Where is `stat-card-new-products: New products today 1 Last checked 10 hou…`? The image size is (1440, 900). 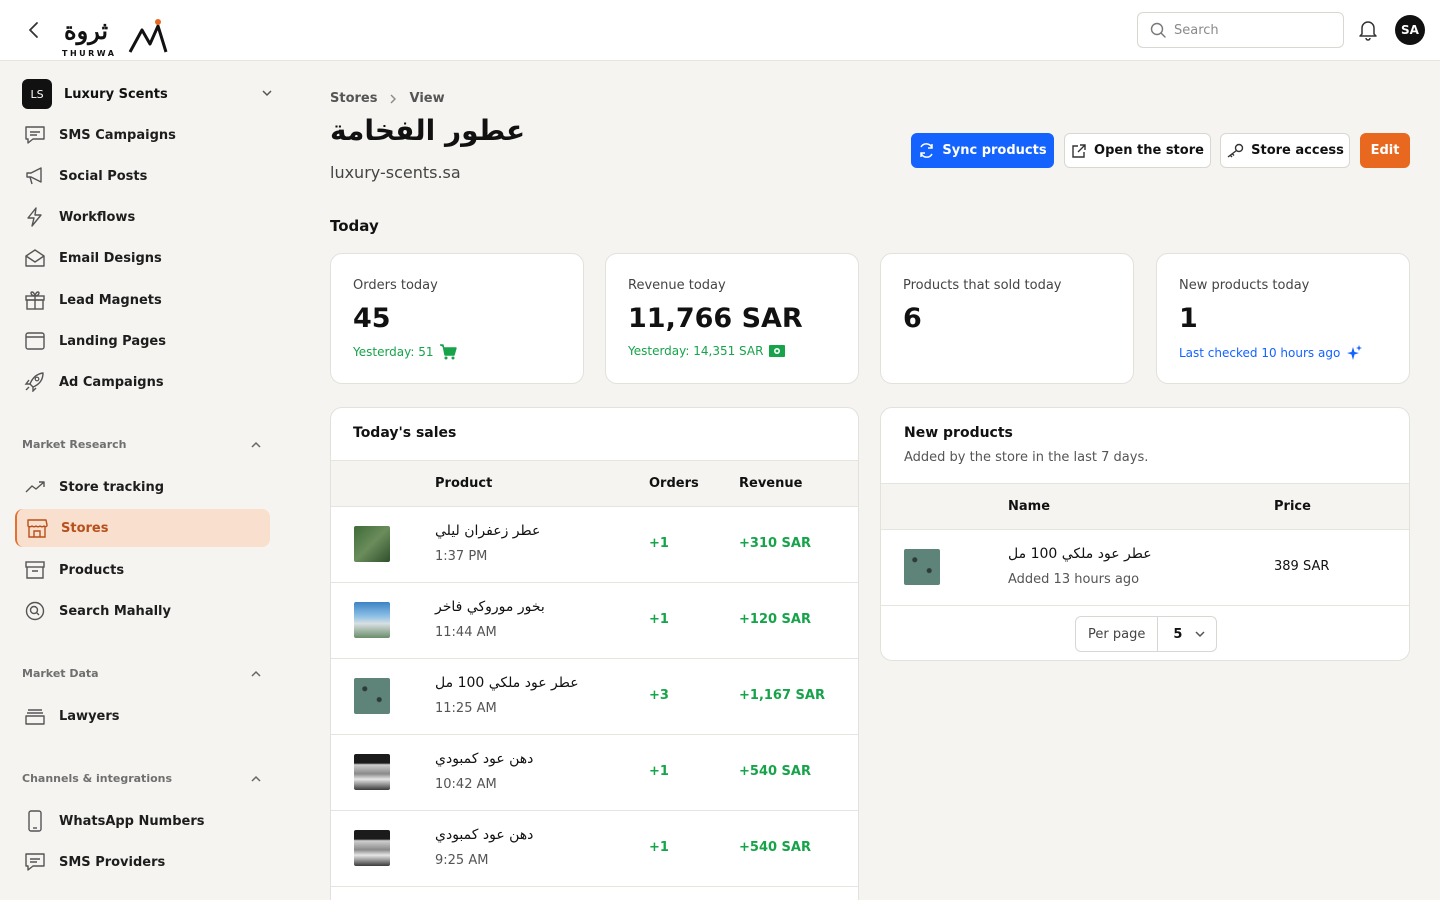 stat-card-new-products: New products today 1 Last checked 10 hou… is located at coordinates (1283, 318).